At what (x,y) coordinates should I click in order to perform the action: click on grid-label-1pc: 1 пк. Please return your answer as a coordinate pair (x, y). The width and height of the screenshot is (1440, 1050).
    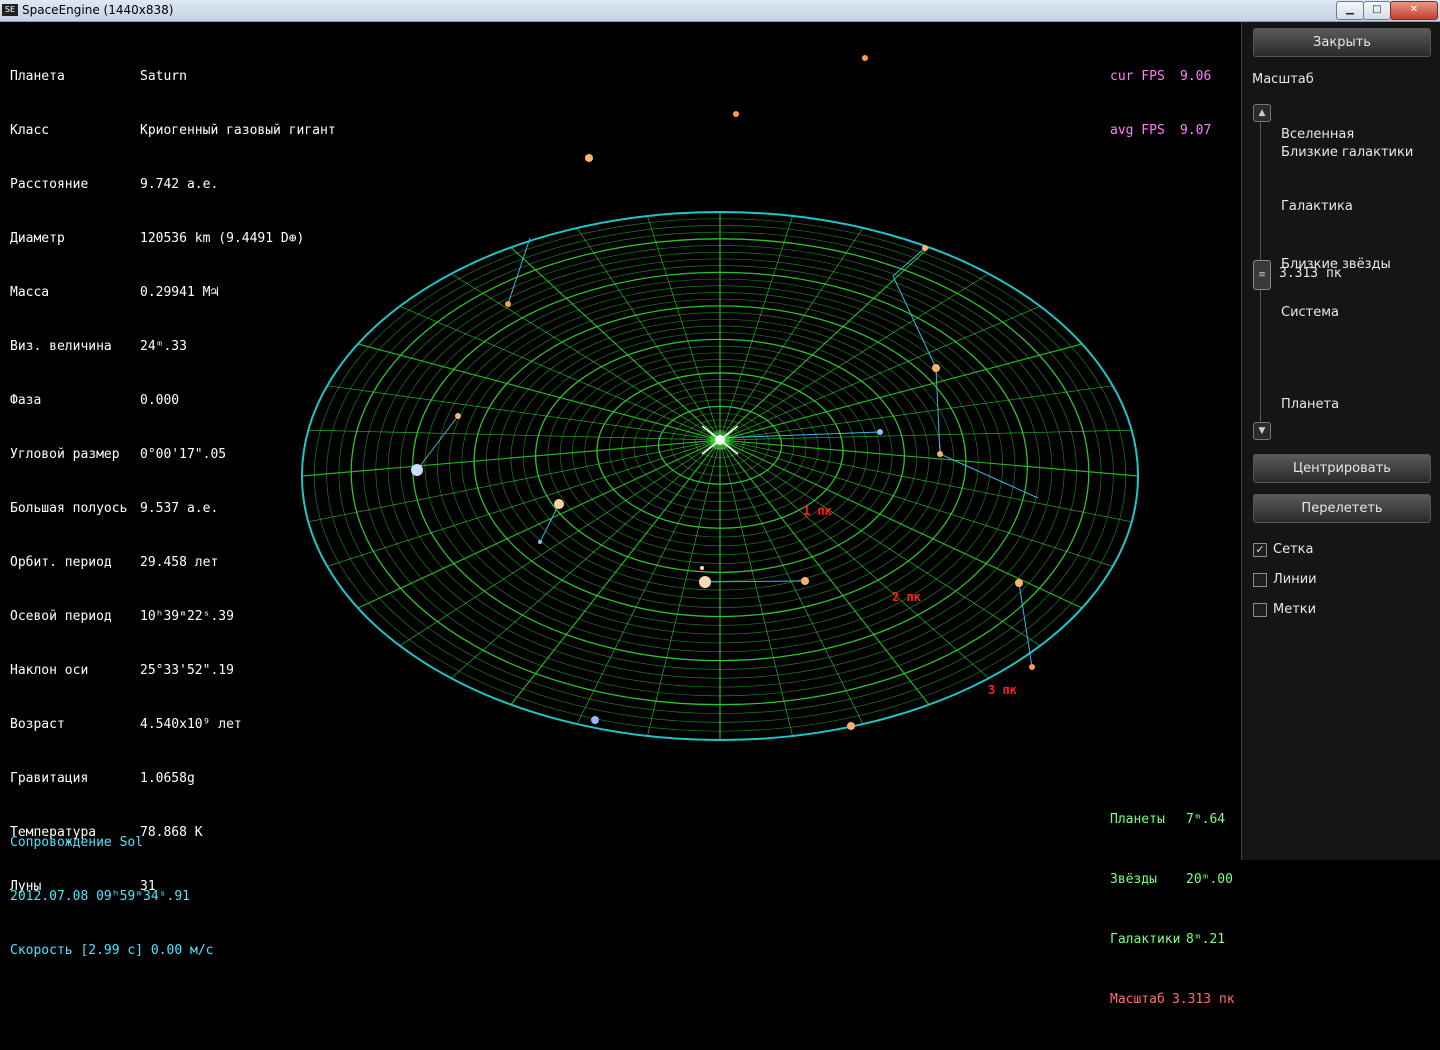
    Looking at the image, I should click on (817, 511).